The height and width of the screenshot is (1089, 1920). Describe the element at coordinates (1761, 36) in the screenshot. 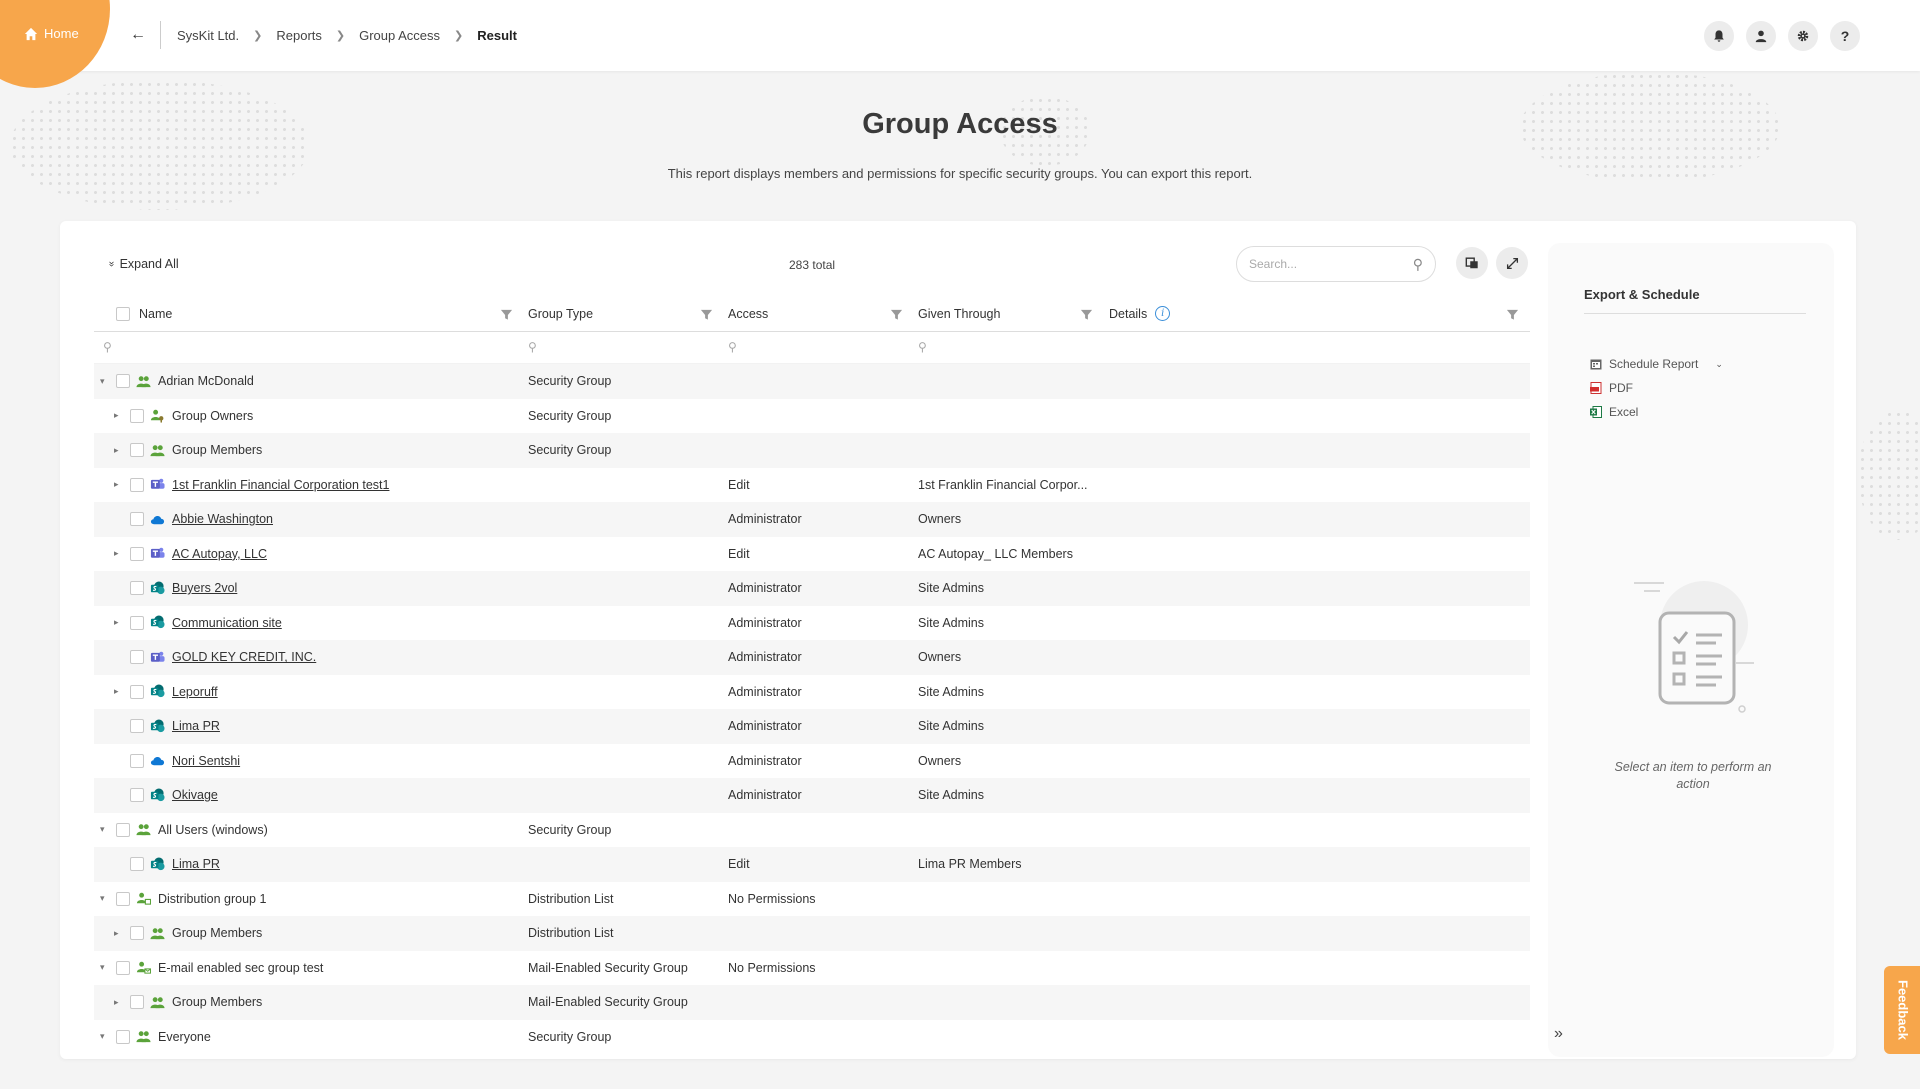

I see `profile-button` at that location.